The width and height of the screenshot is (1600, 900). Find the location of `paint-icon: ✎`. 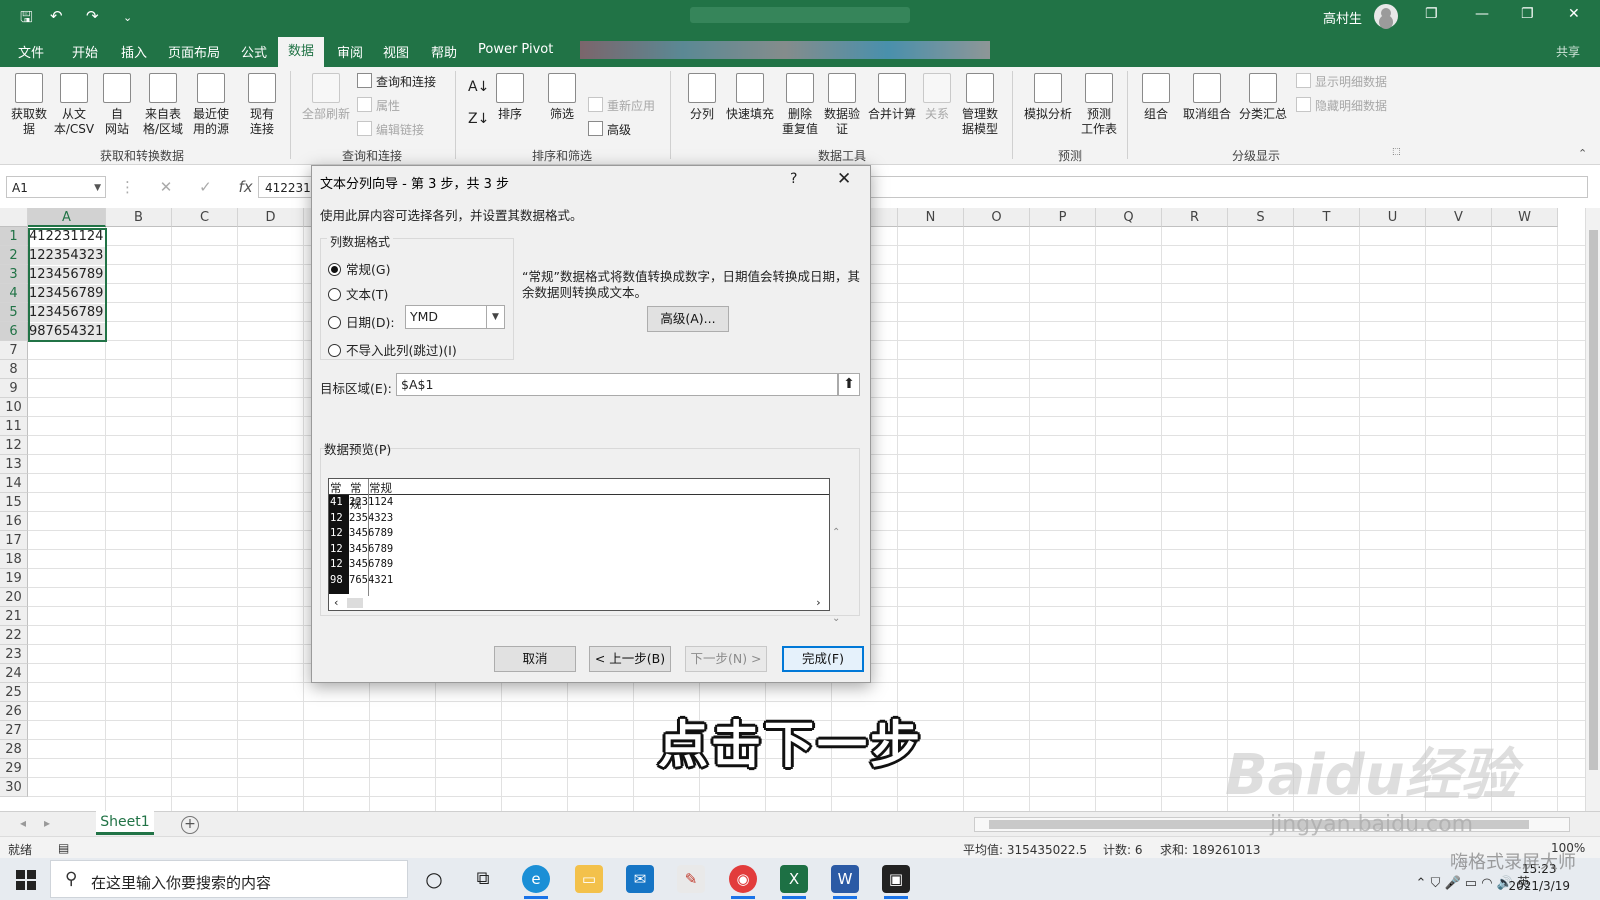

paint-icon: ✎ is located at coordinates (691, 879).